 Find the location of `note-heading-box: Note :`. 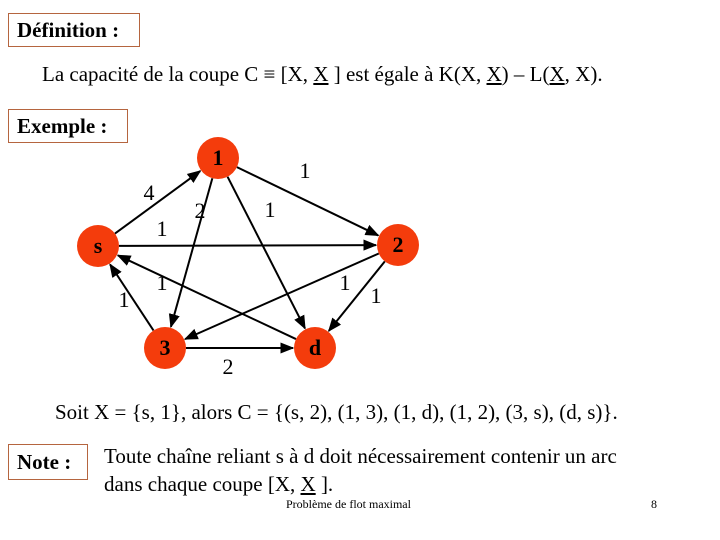

note-heading-box: Note : is located at coordinates (48, 462).